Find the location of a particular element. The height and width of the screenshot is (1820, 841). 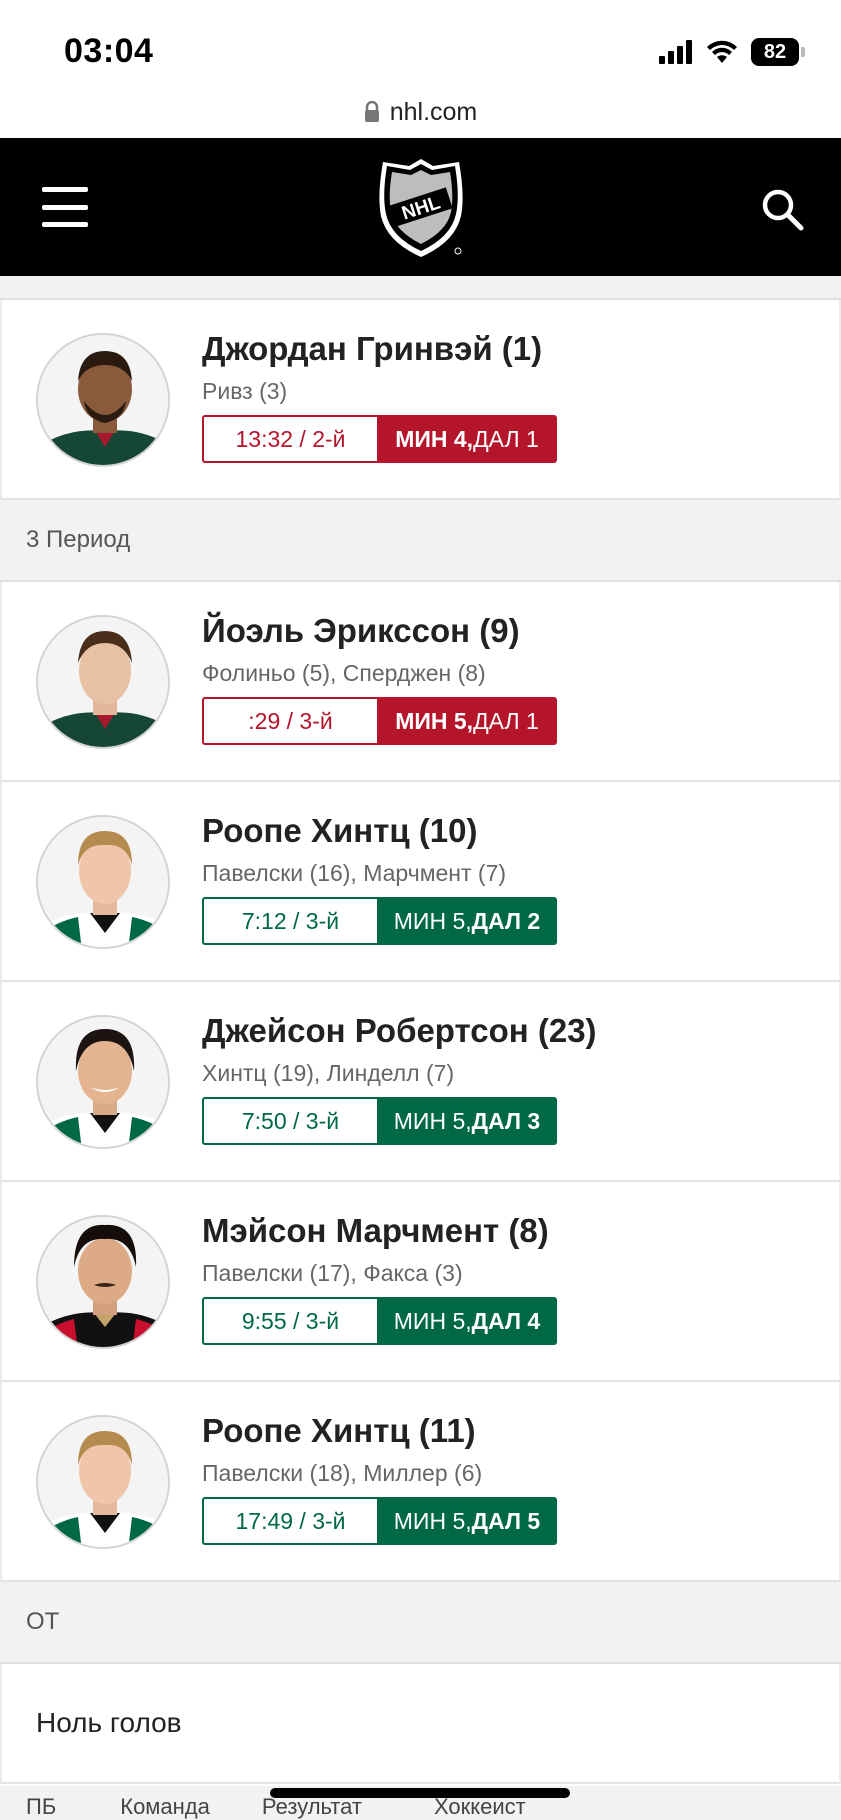

score-box: 13:32 / 2-й МИН 4, ДАЛ 1 is located at coordinates (379, 439).